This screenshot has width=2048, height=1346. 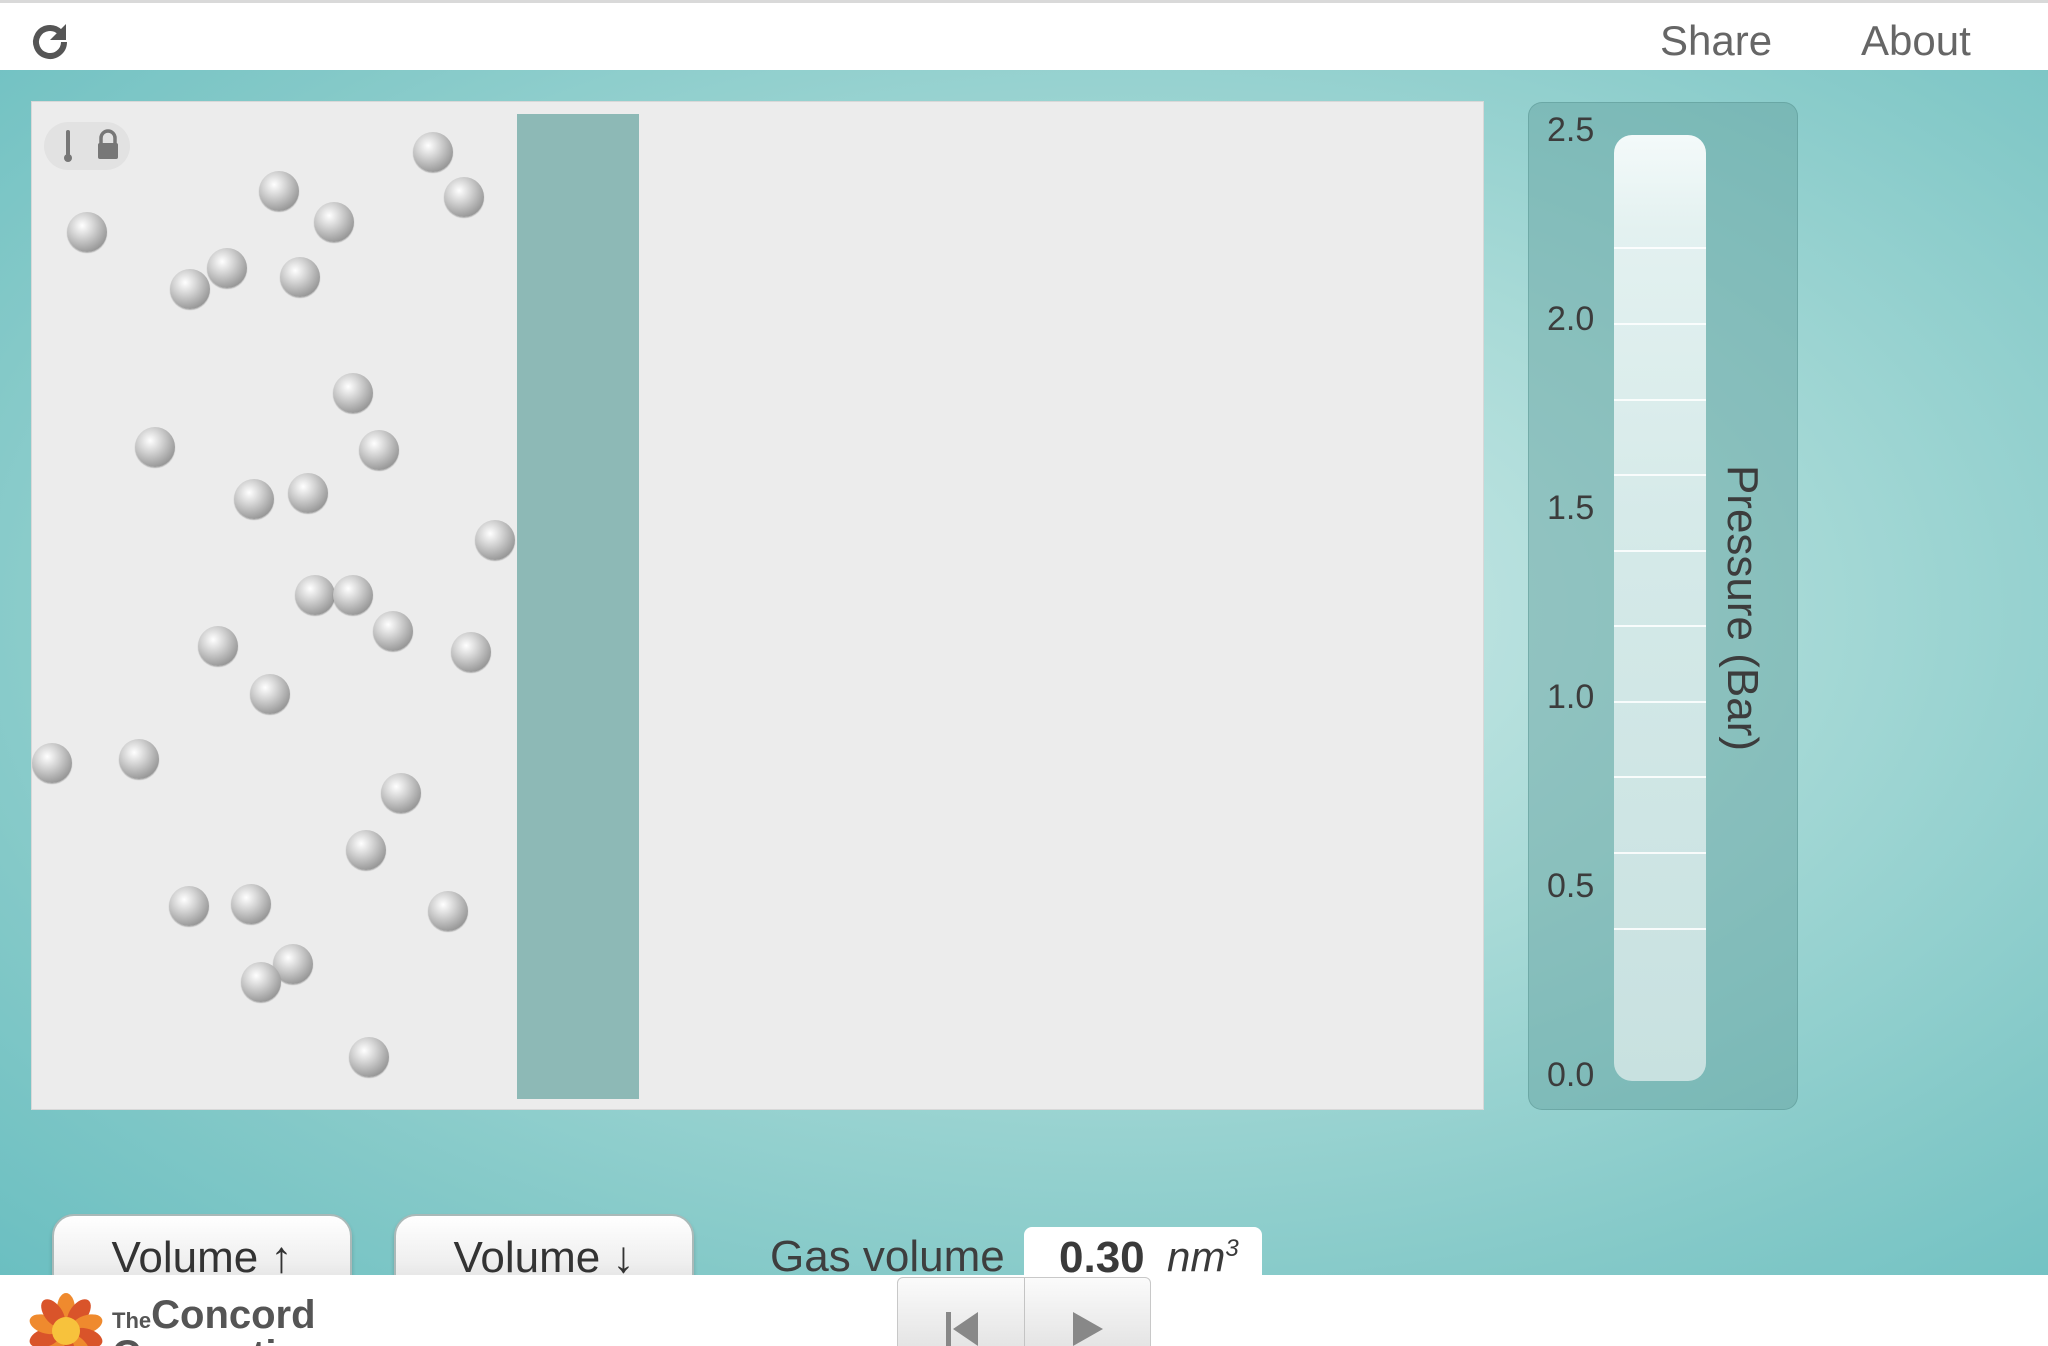 What do you see at coordinates (1660, 608) in the screenshot?
I see `pressure-tube` at bounding box center [1660, 608].